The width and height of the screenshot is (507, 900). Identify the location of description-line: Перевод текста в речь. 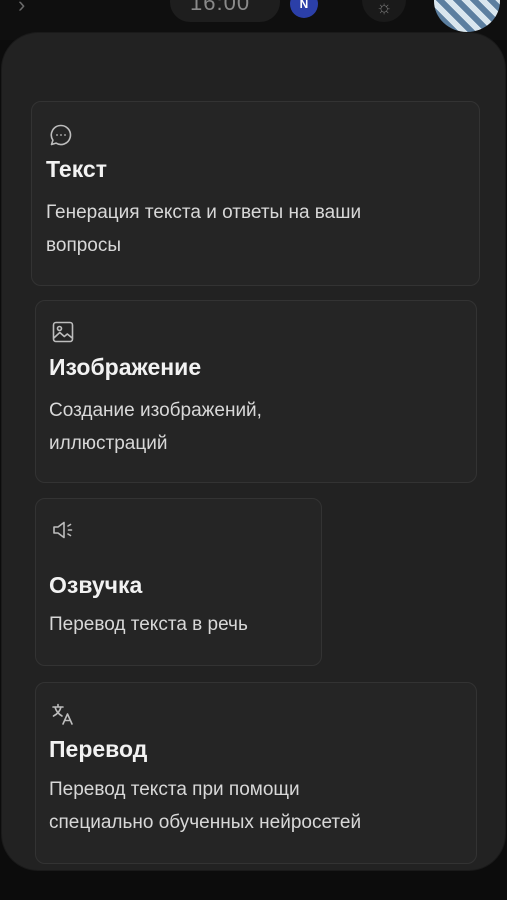
(148, 624).